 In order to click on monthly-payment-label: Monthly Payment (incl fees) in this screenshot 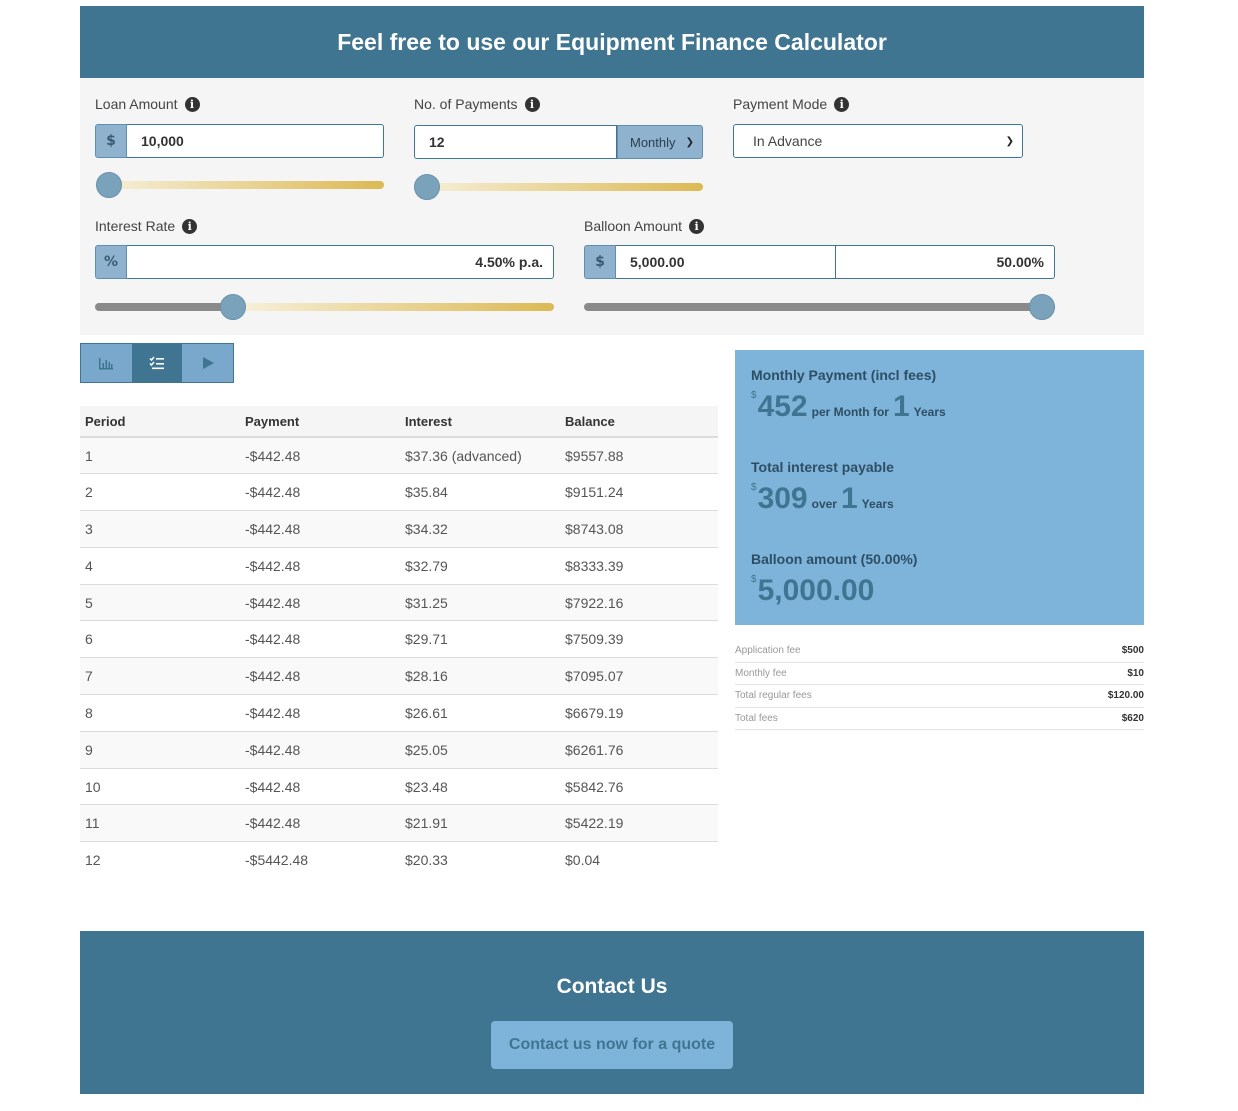, I will do `click(844, 375)`.